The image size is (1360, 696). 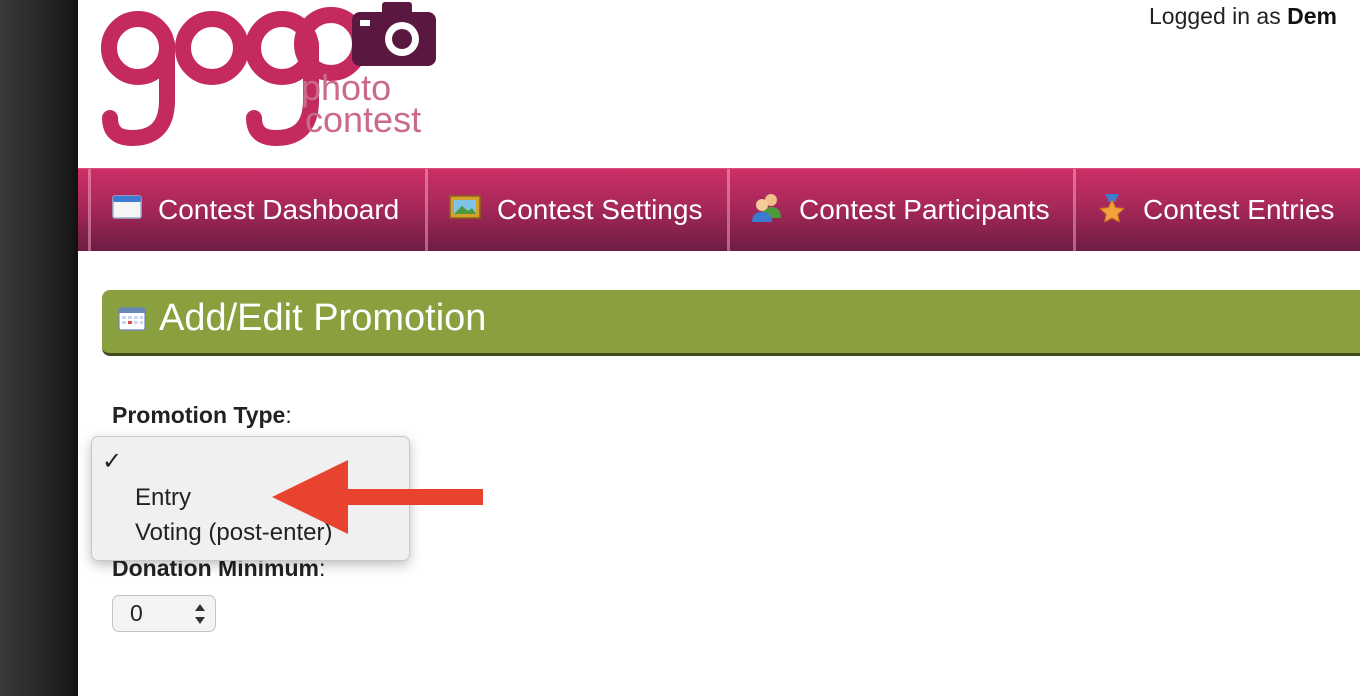 I want to click on donation-minimum-stepper: 0, so click(x=164, y=613).